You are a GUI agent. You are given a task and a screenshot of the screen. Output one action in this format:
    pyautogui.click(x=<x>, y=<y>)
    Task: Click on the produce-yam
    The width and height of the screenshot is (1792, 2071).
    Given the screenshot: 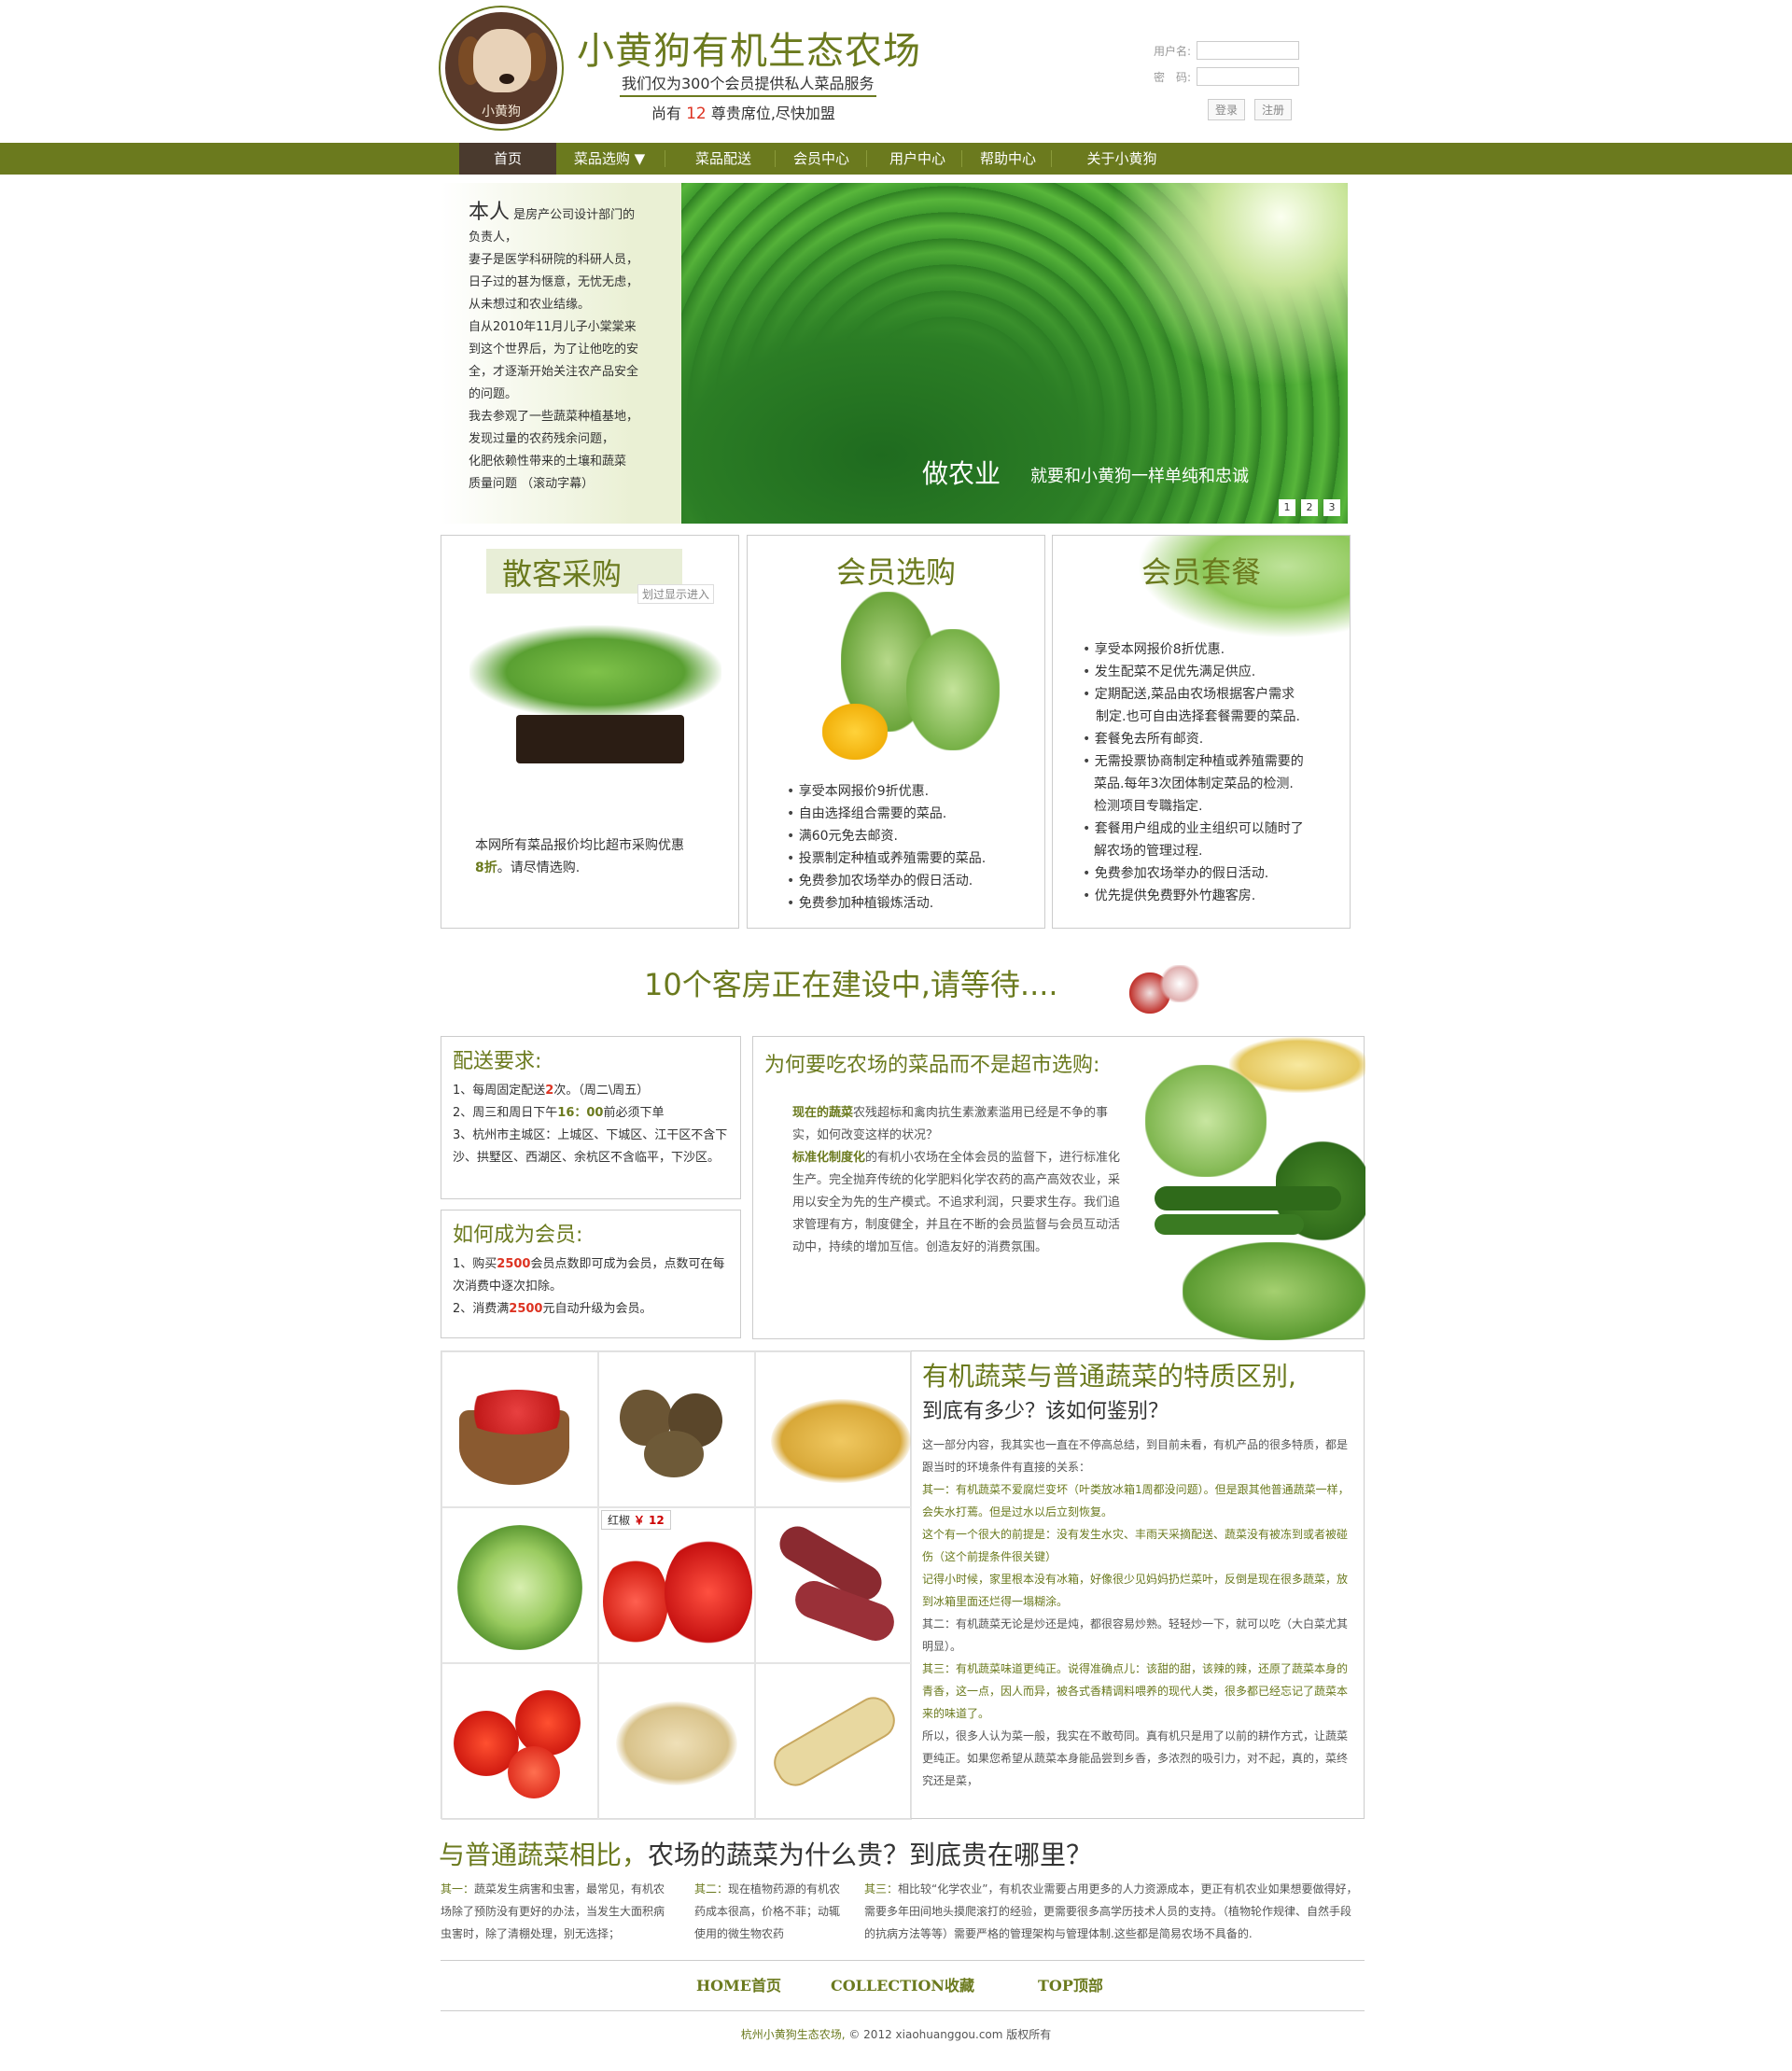 What is the action you would take?
    pyautogui.click(x=833, y=1741)
    